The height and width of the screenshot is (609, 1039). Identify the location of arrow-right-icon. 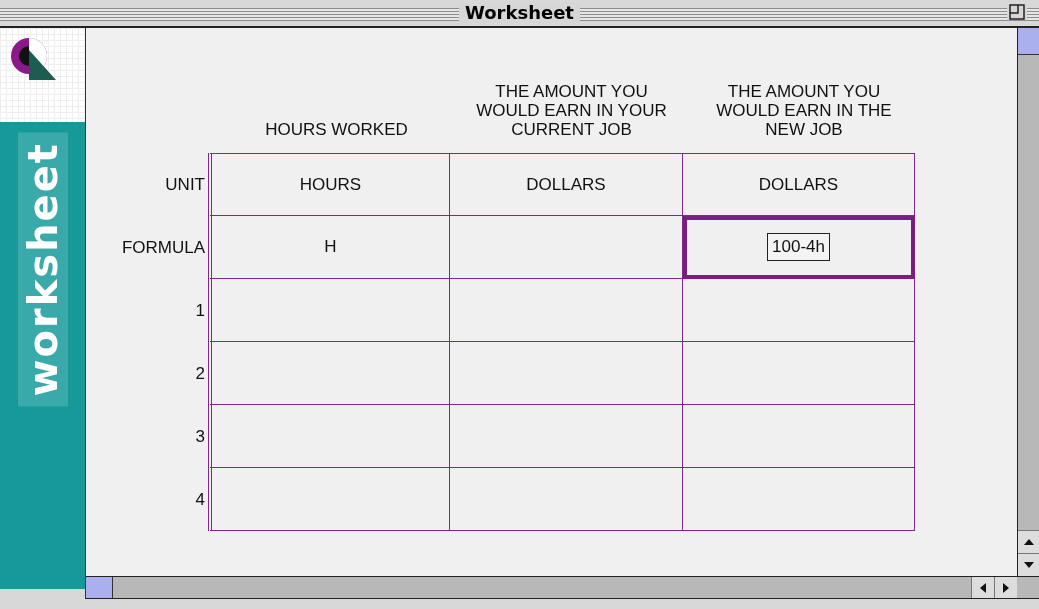
(1006, 587).